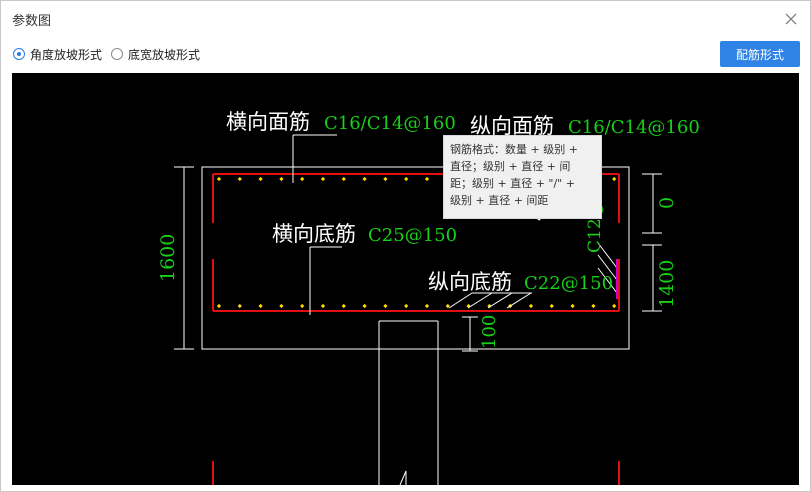 Image resolution: width=811 pixels, height=492 pixels. What do you see at coordinates (405, 19) in the screenshot?
I see `title-bar: 参数图` at bounding box center [405, 19].